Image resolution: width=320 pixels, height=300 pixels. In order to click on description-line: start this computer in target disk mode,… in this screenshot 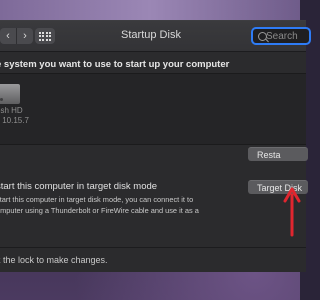, I will do `click(97, 199)`.